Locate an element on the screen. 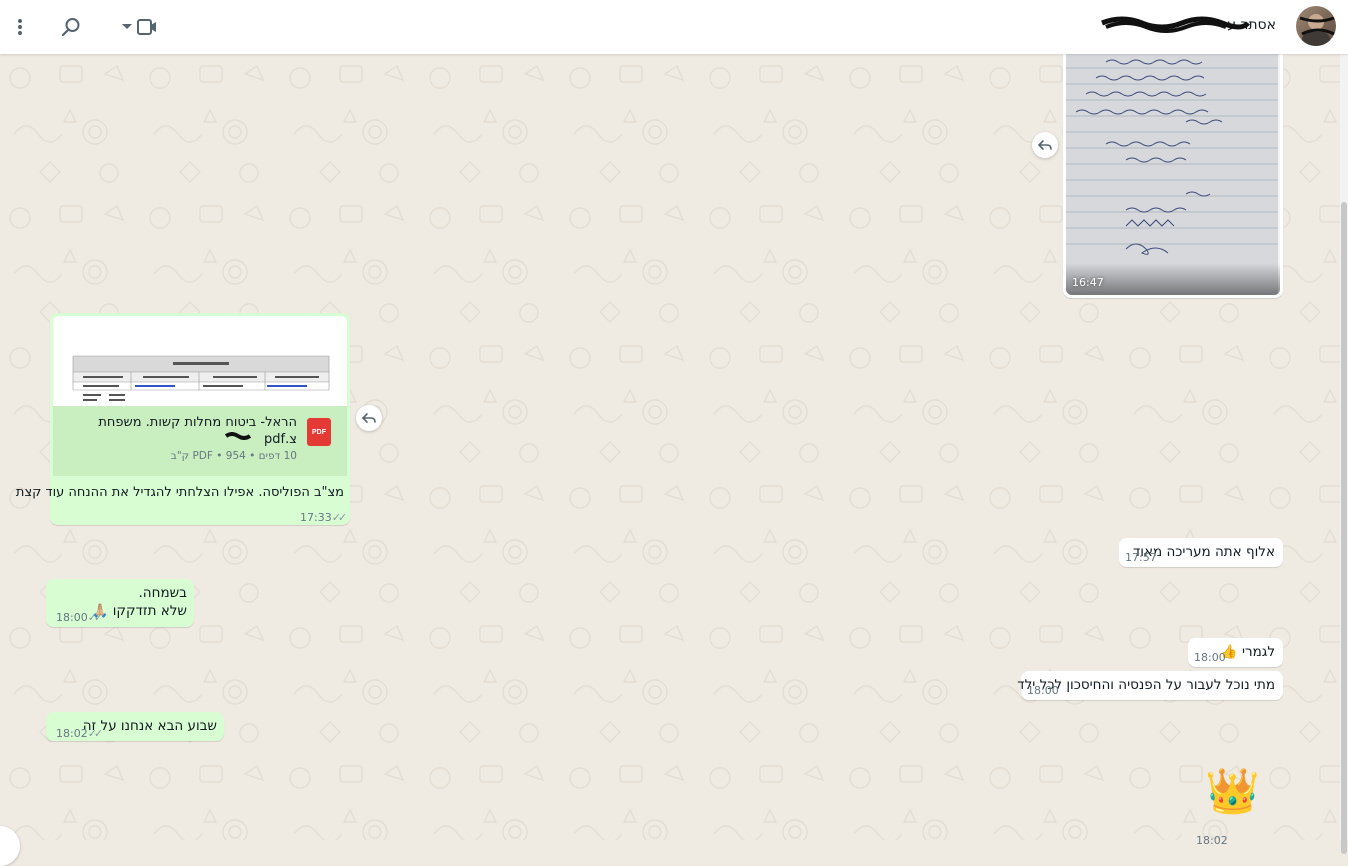  kebab-menu-icon is located at coordinates (20, 27).